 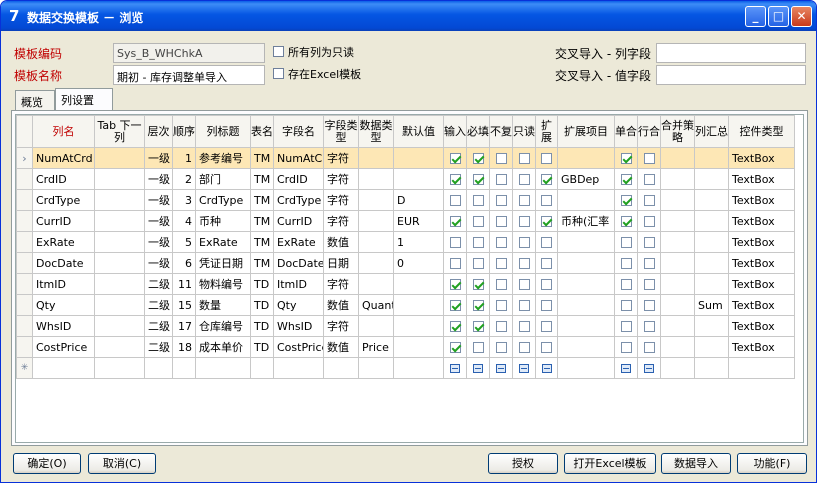 What do you see at coordinates (47, 463) in the screenshot?
I see `ok-button: 确定(O)` at bounding box center [47, 463].